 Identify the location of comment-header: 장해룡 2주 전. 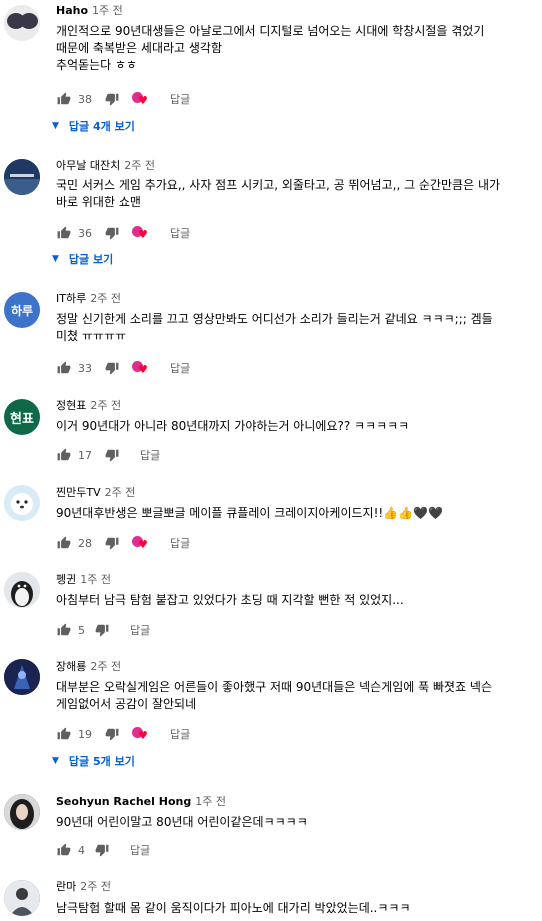
(88, 667).